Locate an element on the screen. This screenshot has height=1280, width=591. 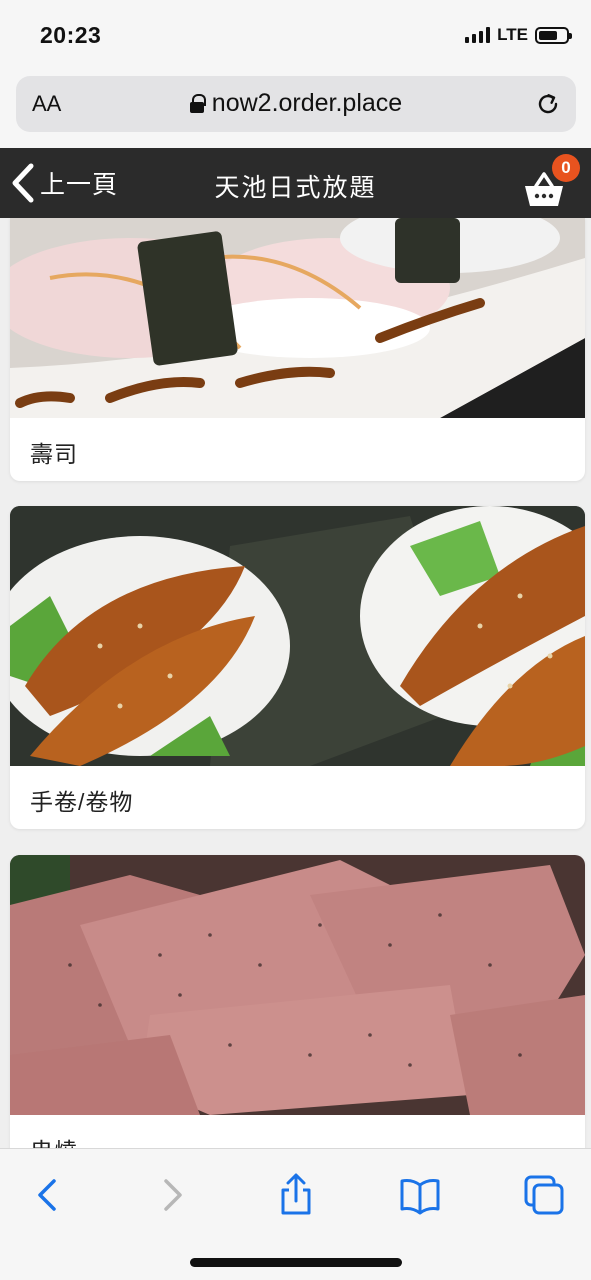
cart-button: 0 is located at coordinates (552, 184).